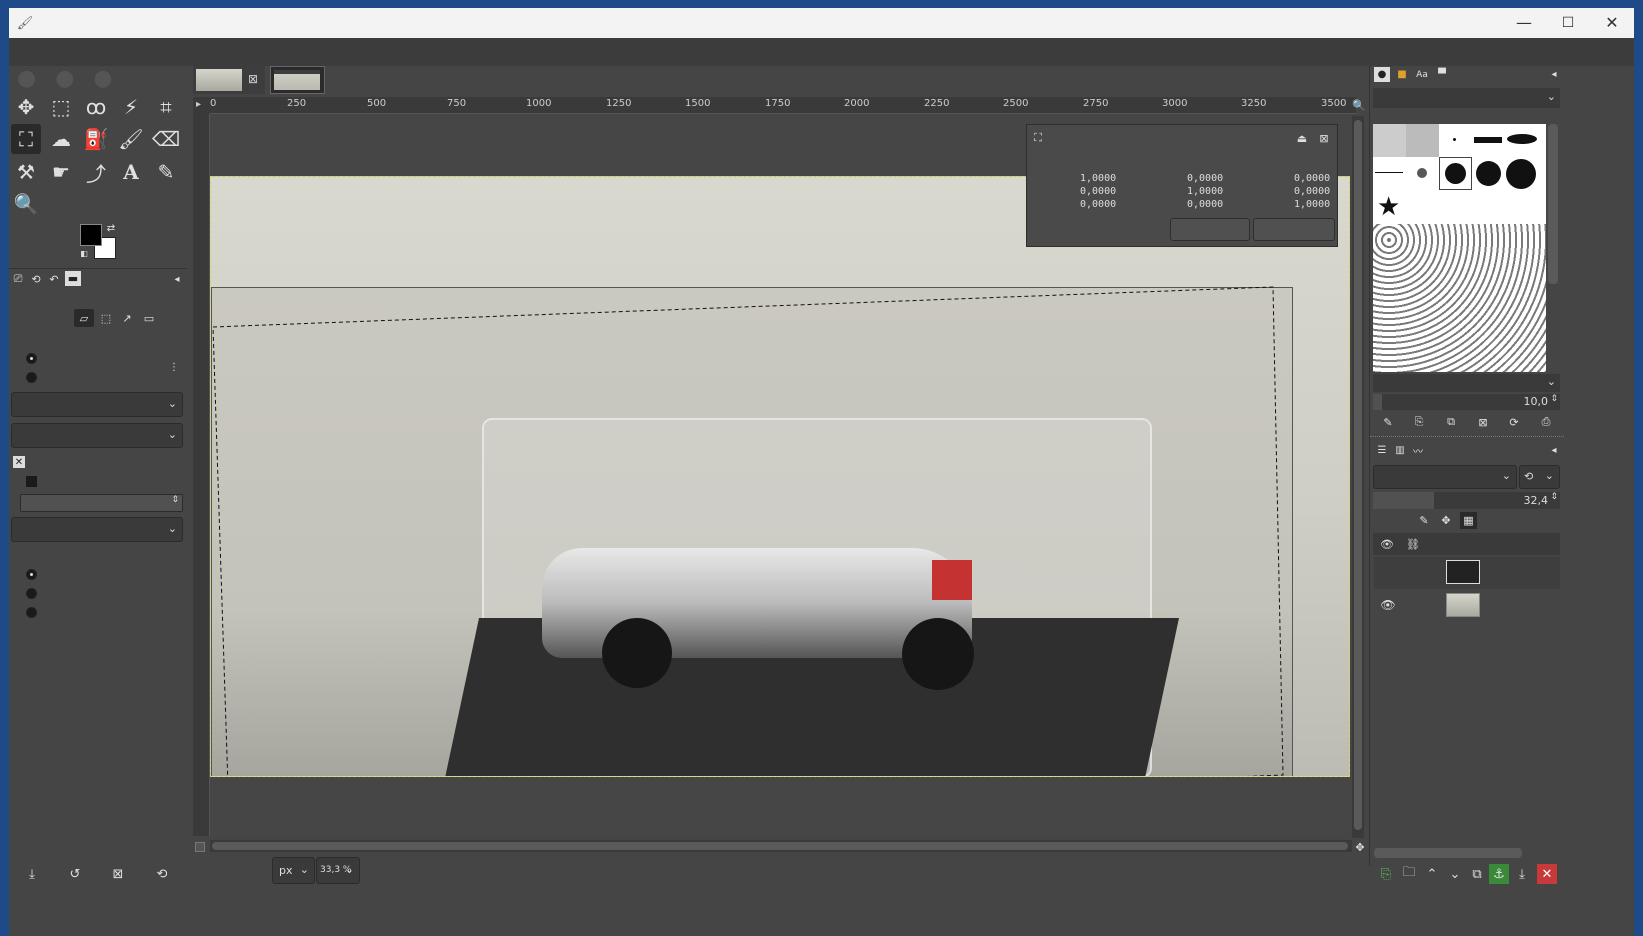 This screenshot has height=936, width=1643. I want to click on brush-filter-input: ⌄, so click(1466, 98).